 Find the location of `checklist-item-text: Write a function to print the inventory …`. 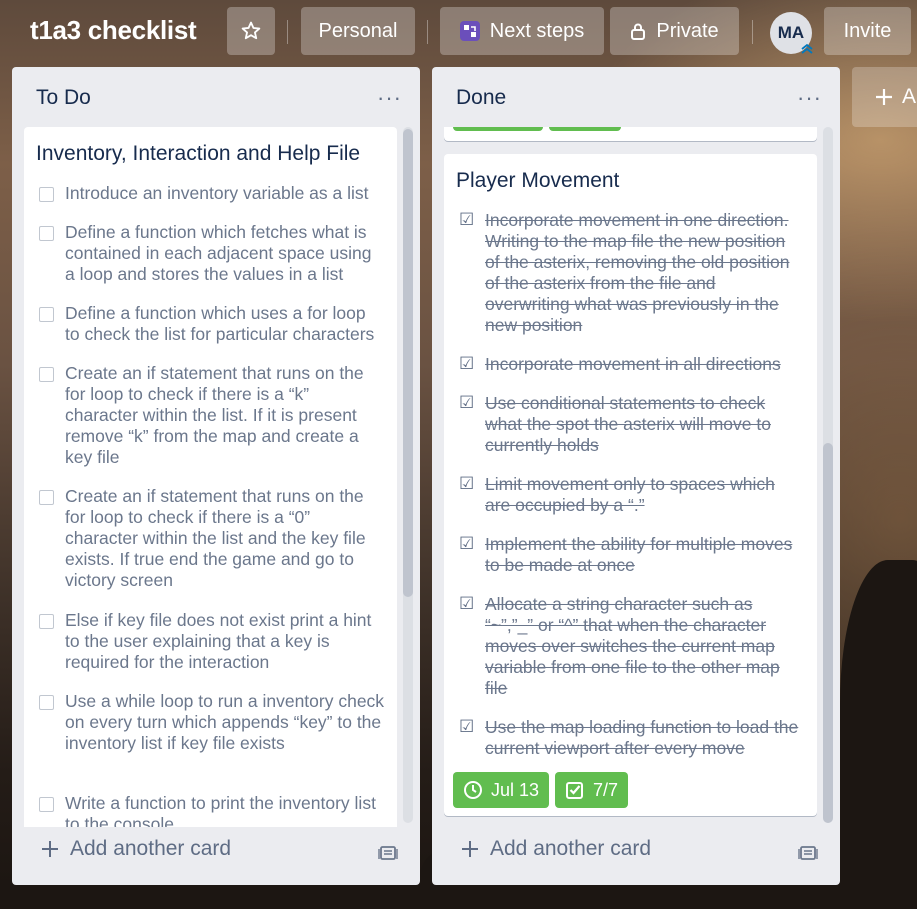

checklist-item-text: Write a function to print the inventory … is located at coordinates (220, 810).